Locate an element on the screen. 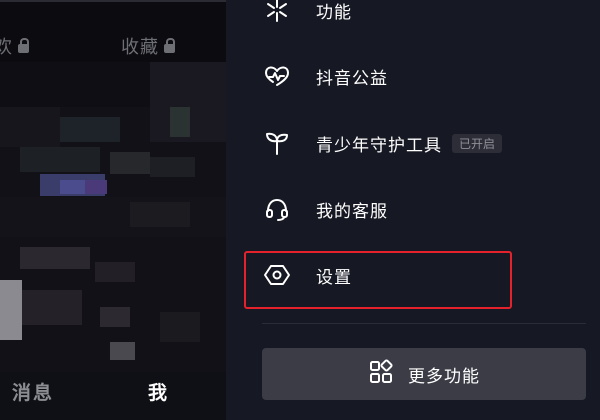 The width and height of the screenshot is (600, 420). menu-item-features: 功能 is located at coordinates (307, 15).